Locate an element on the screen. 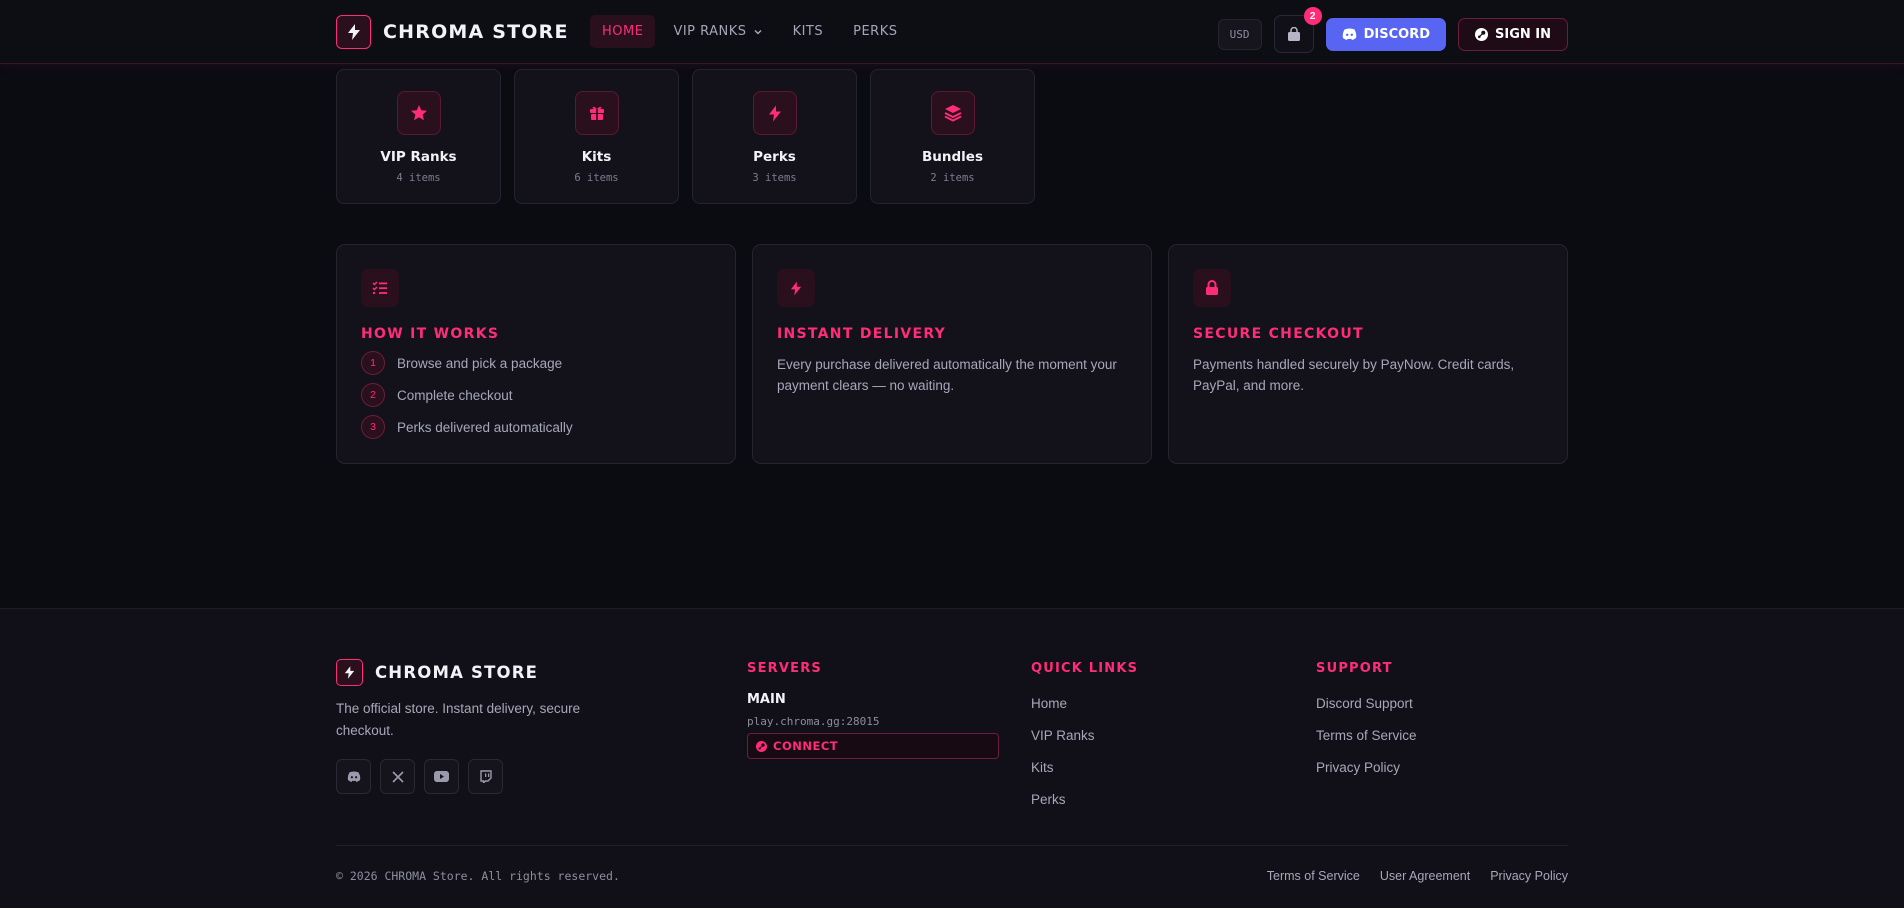 The width and height of the screenshot is (1904, 908). social-youtube is located at coordinates (441, 776).